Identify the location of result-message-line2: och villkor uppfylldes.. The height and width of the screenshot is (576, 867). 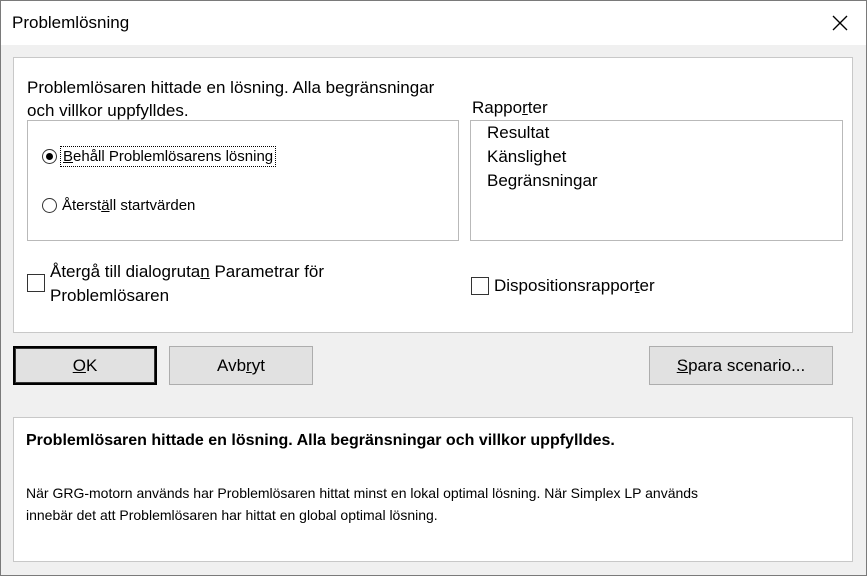
(108, 110).